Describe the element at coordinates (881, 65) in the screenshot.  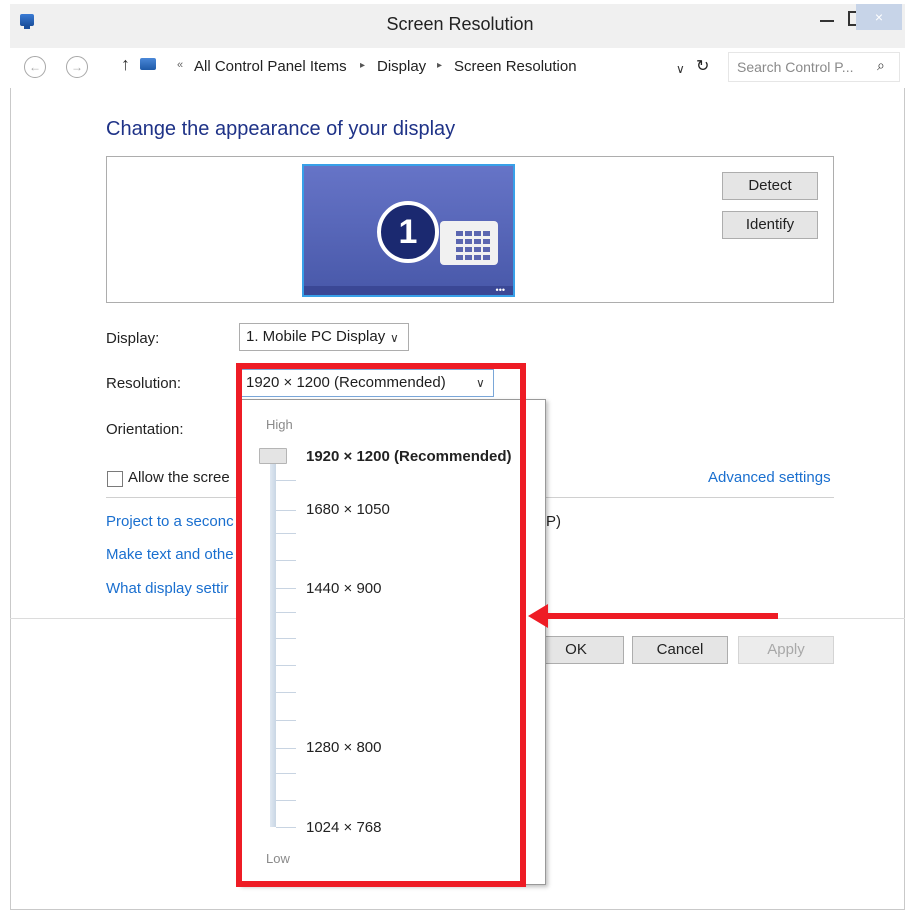
I see `search-icon: ⌕` at that location.